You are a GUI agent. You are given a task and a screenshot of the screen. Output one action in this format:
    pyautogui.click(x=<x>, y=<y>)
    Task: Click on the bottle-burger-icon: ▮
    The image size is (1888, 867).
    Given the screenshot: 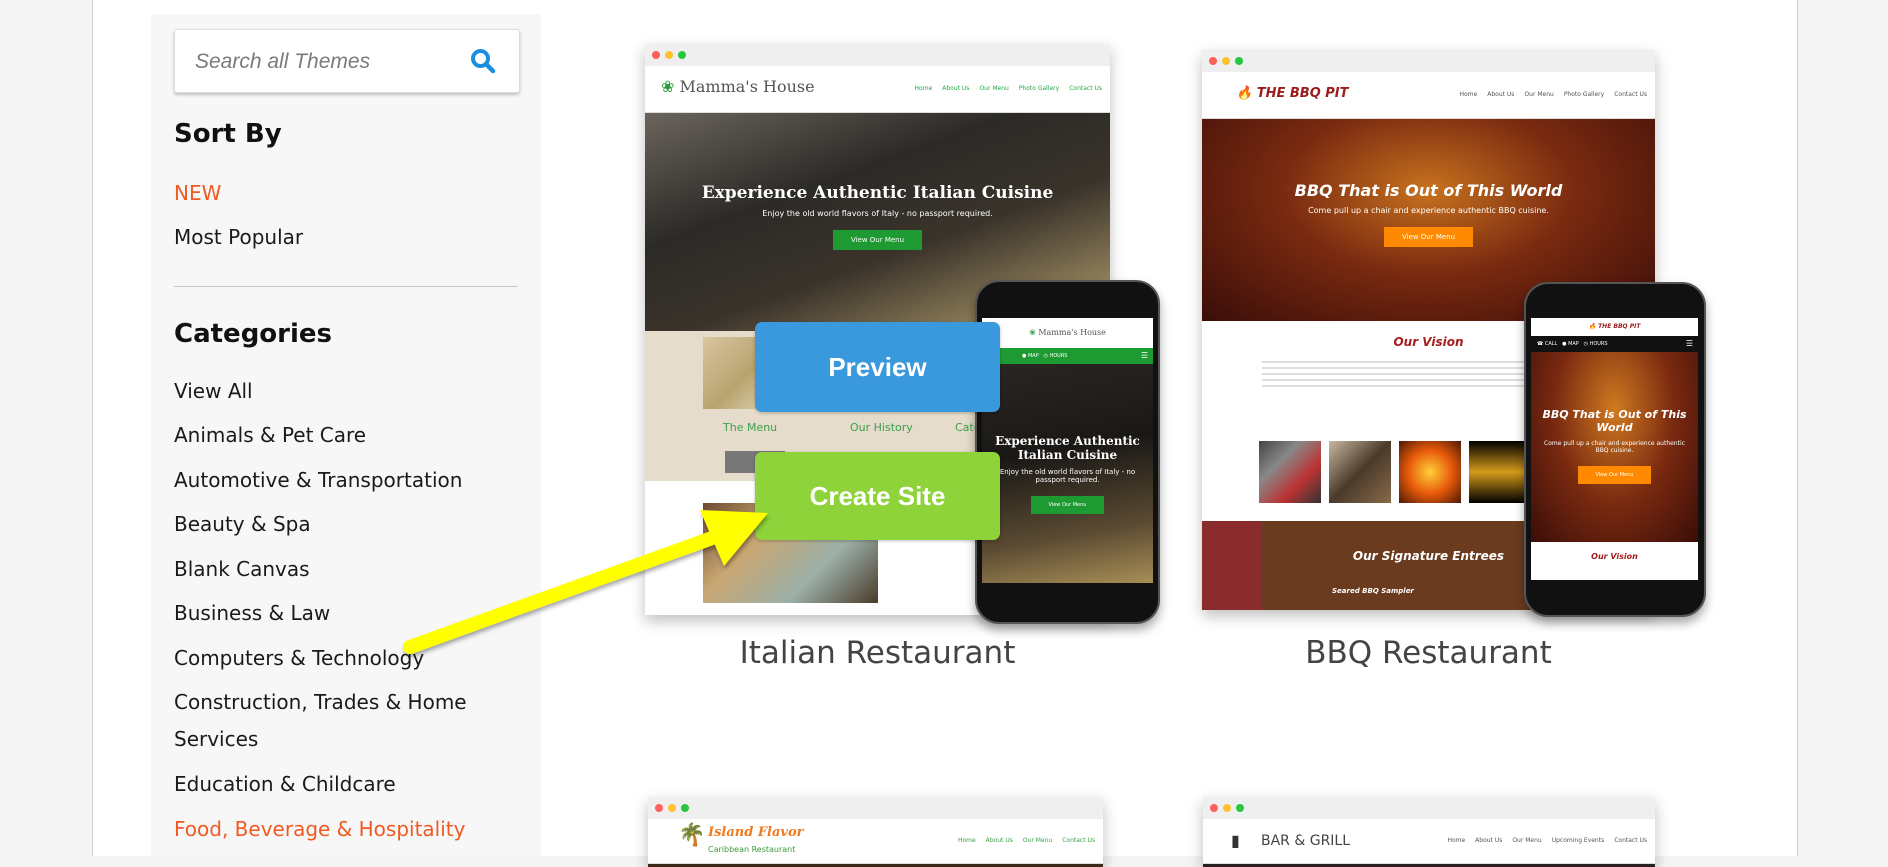 What is the action you would take?
    pyautogui.click(x=1235, y=840)
    